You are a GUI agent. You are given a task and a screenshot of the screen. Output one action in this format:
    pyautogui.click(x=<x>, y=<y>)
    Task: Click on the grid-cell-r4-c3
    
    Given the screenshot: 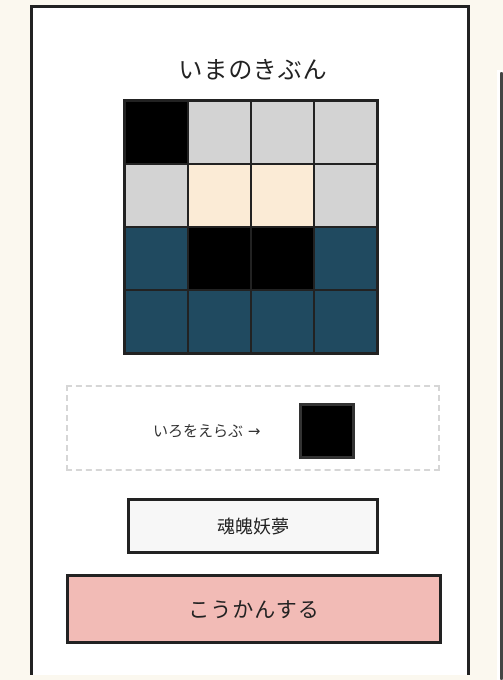 What is the action you would take?
    pyautogui.click(x=282, y=321)
    